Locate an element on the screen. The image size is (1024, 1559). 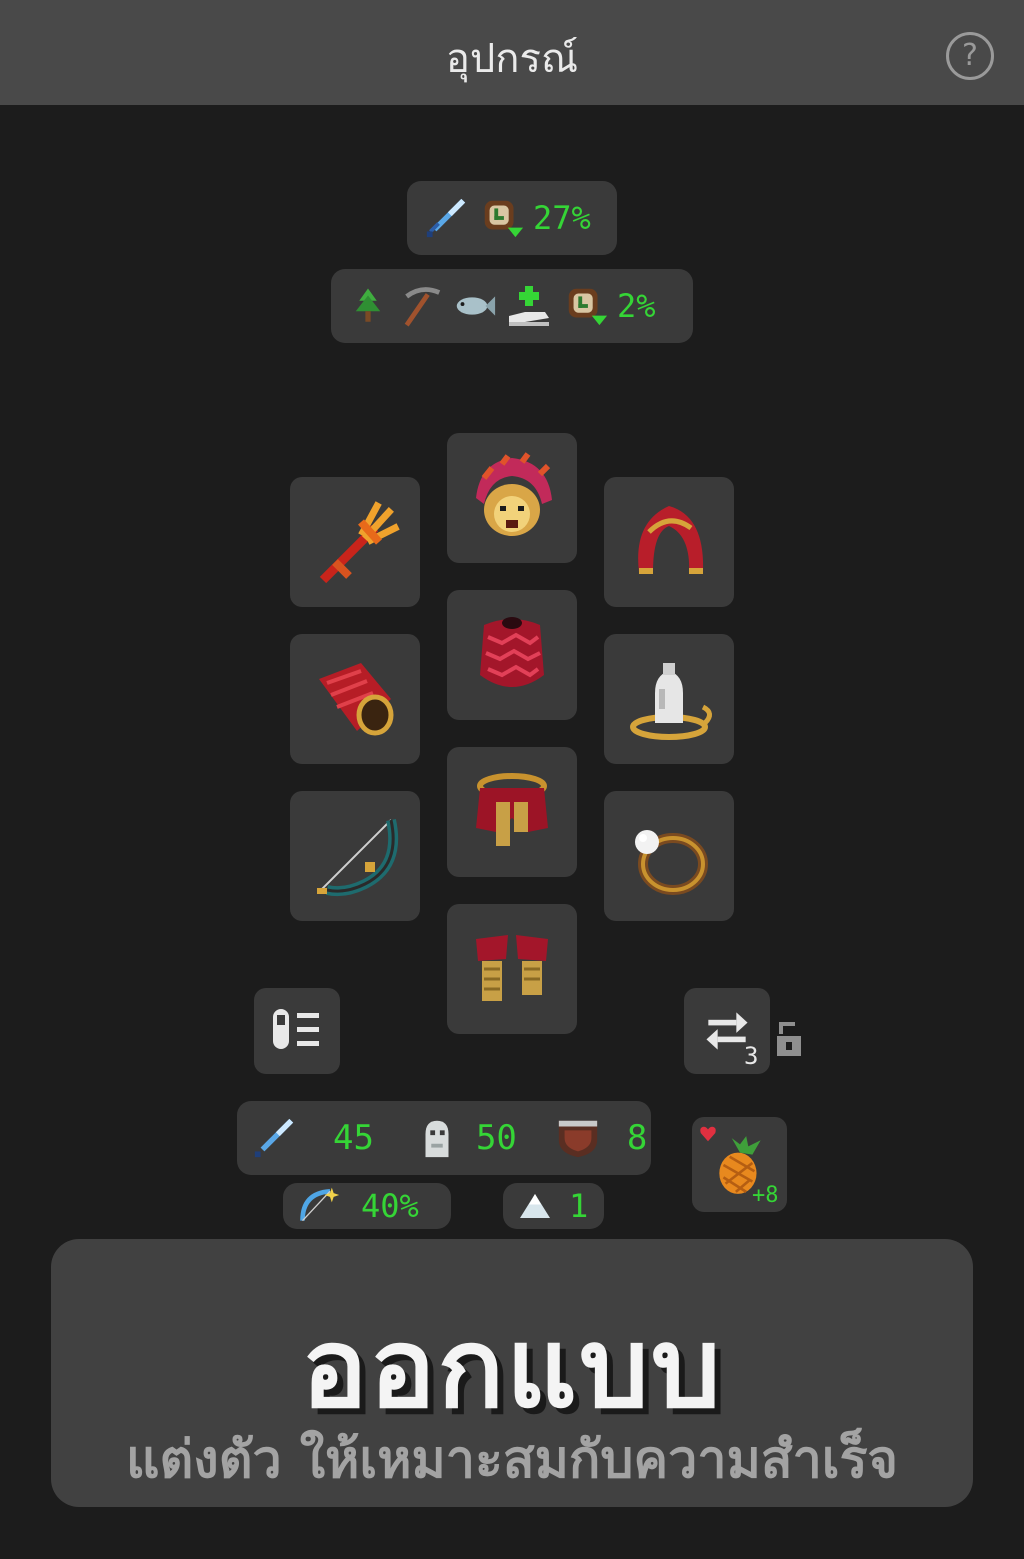
shield-icon is located at coordinates (578, 1139).